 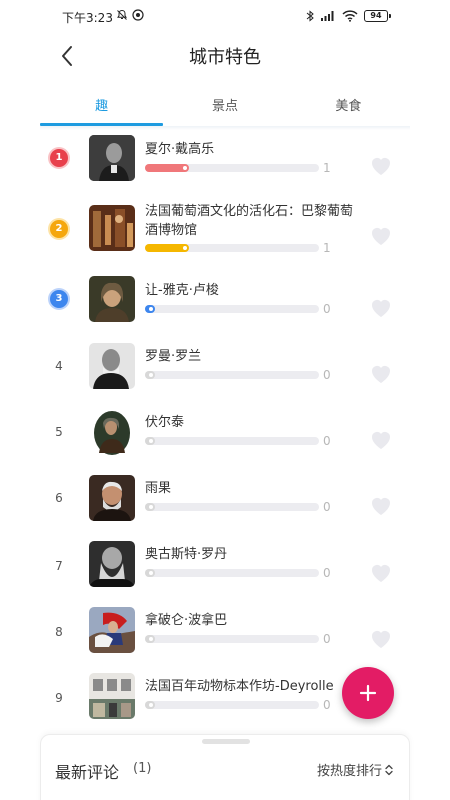 I want to click on rank-number: 4, so click(x=59, y=366).